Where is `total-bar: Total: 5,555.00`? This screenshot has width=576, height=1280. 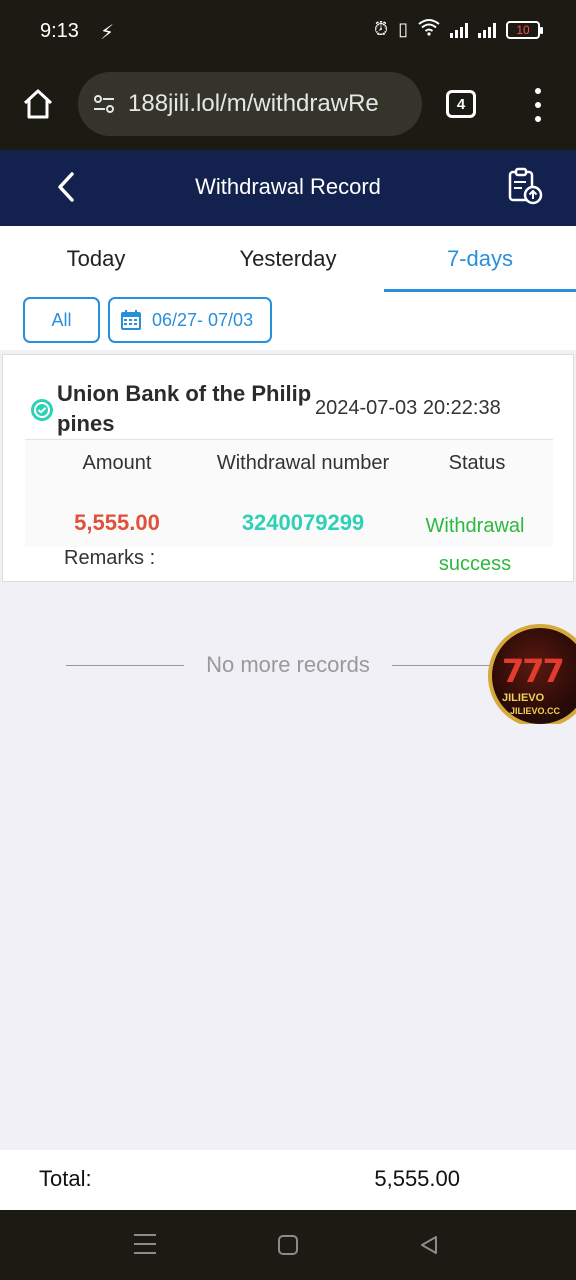
total-bar: Total: 5,555.00 is located at coordinates (288, 1180).